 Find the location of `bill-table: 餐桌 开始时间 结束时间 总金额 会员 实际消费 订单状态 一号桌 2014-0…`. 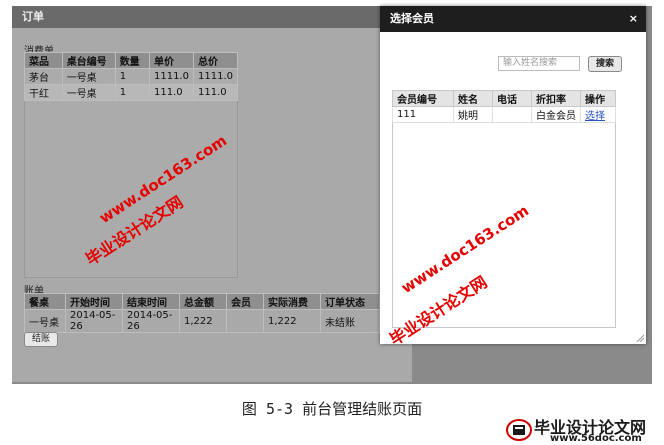

bill-table: 餐桌 开始时间 结束时间 总金额 会员 实际消费 订单状态 一号桌 2014-0… is located at coordinates (202, 313).